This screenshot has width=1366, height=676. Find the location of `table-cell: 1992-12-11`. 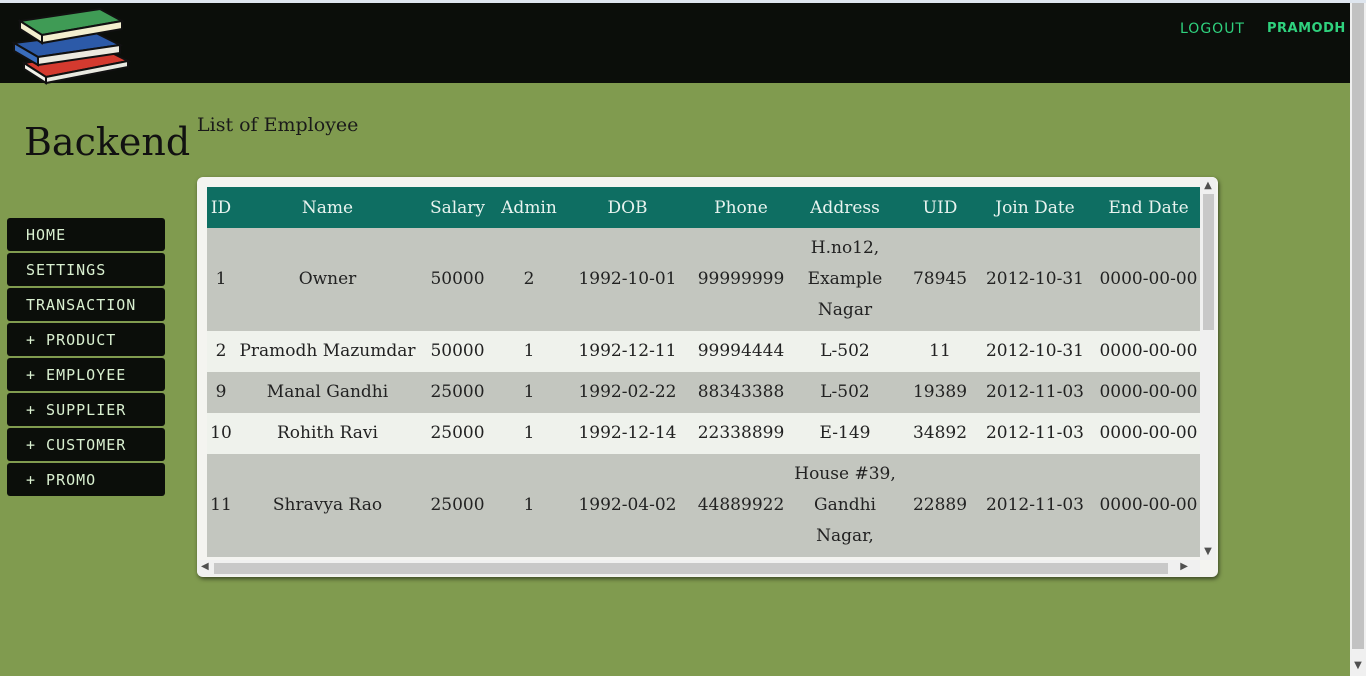

table-cell: 1992-12-11 is located at coordinates (627, 351).